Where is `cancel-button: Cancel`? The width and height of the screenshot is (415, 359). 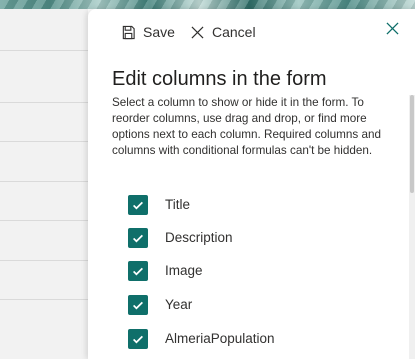
cancel-button: Cancel is located at coordinates (222, 32).